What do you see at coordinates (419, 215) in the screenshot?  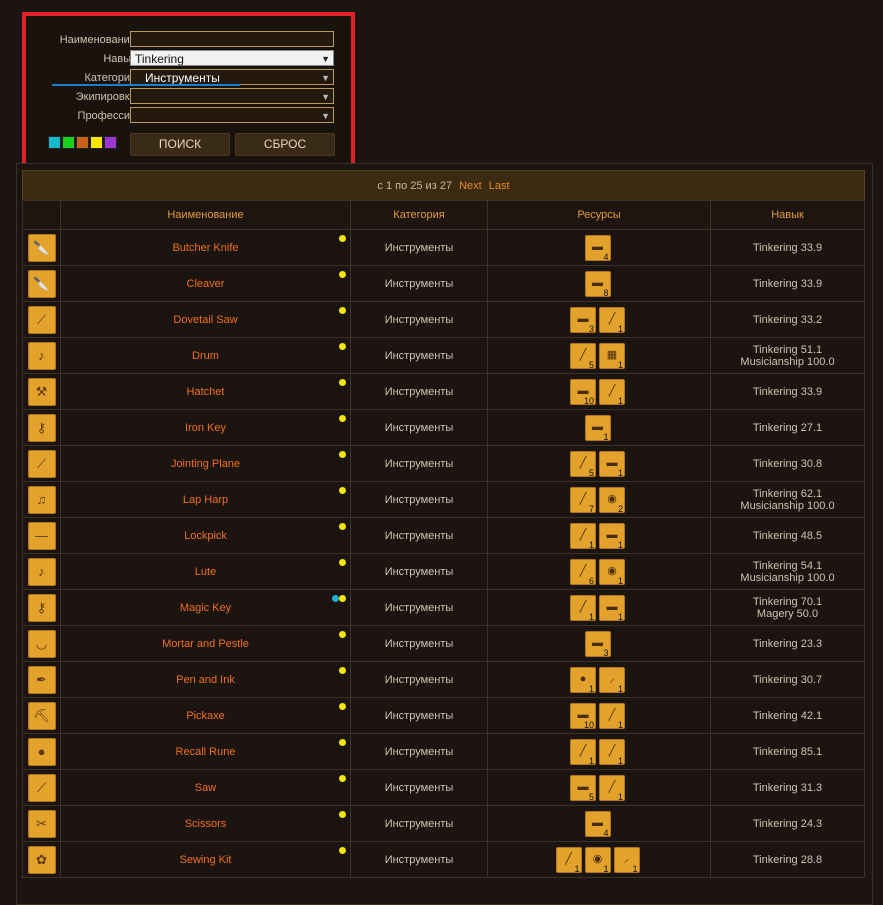 I see `column-header-category: Категория` at bounding box center [419, 215].